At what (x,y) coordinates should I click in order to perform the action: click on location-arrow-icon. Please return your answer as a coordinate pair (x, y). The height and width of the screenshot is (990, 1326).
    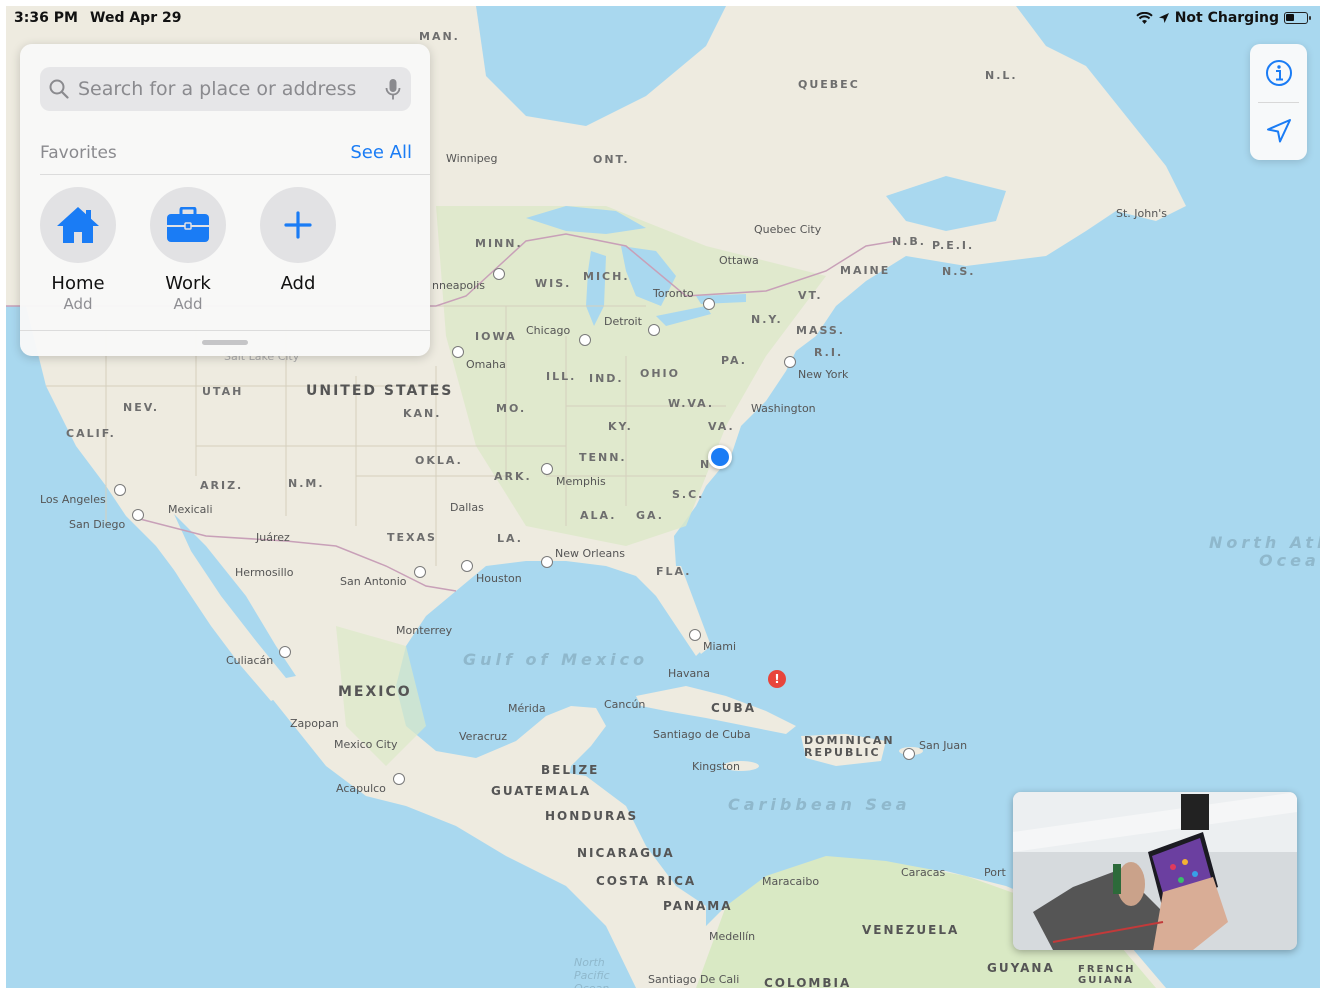
    Looking at the image, I should click on (1278, 131).